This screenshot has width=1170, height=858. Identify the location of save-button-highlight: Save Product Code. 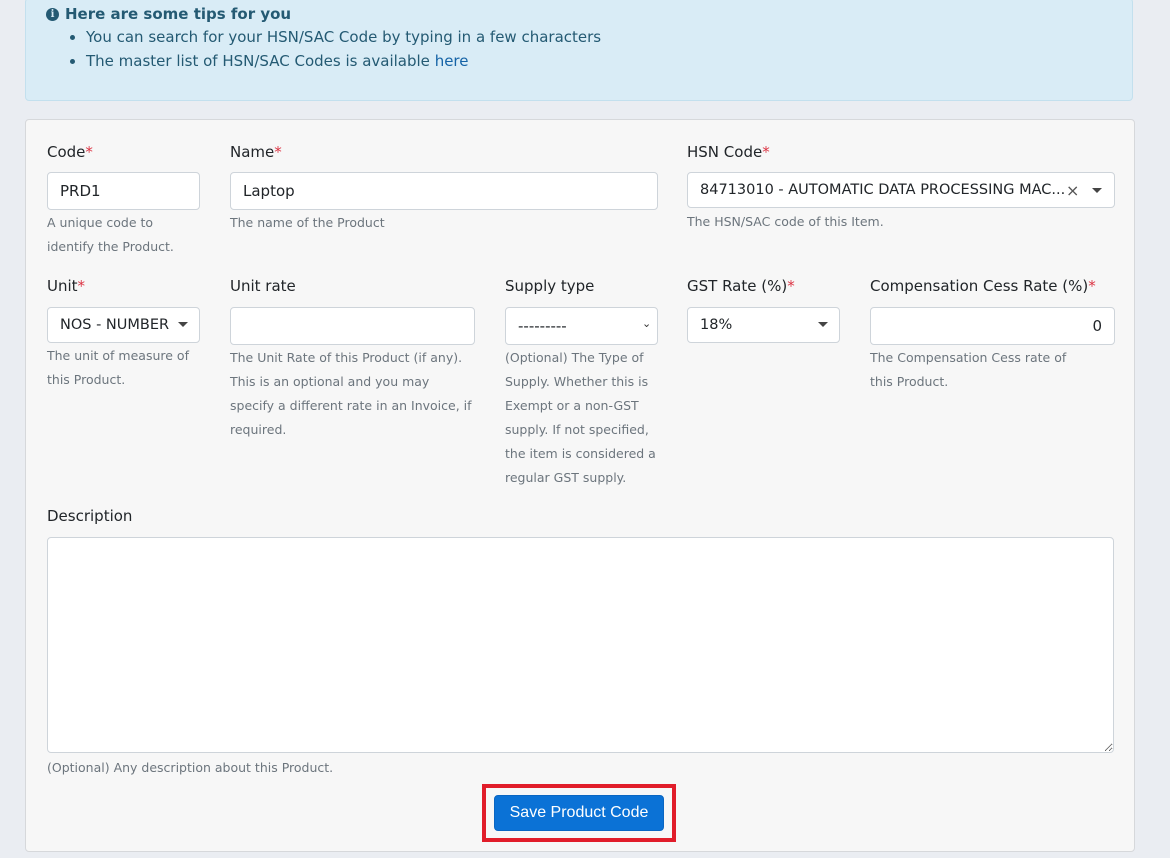
(579, 813).